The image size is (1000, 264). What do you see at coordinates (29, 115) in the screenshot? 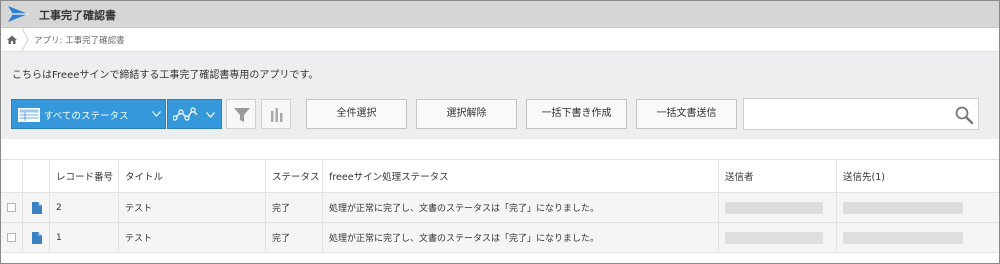
I see `list-icon` at bounding box center [29, 115].